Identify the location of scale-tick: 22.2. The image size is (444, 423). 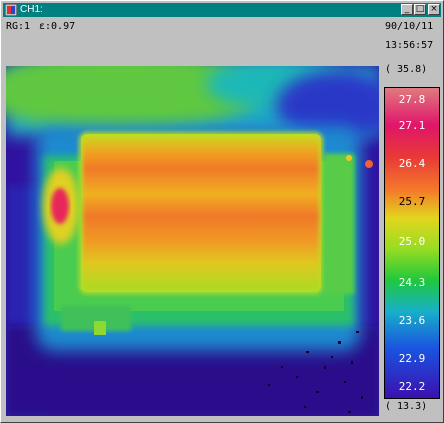
(412, 386).